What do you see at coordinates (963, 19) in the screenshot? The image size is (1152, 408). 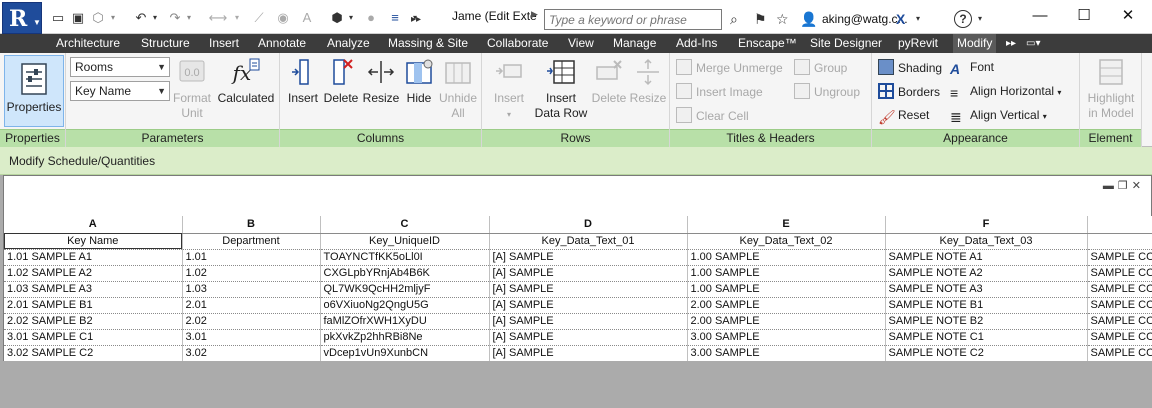 I see `help-icon: ?` at bounding box center [963, 19].